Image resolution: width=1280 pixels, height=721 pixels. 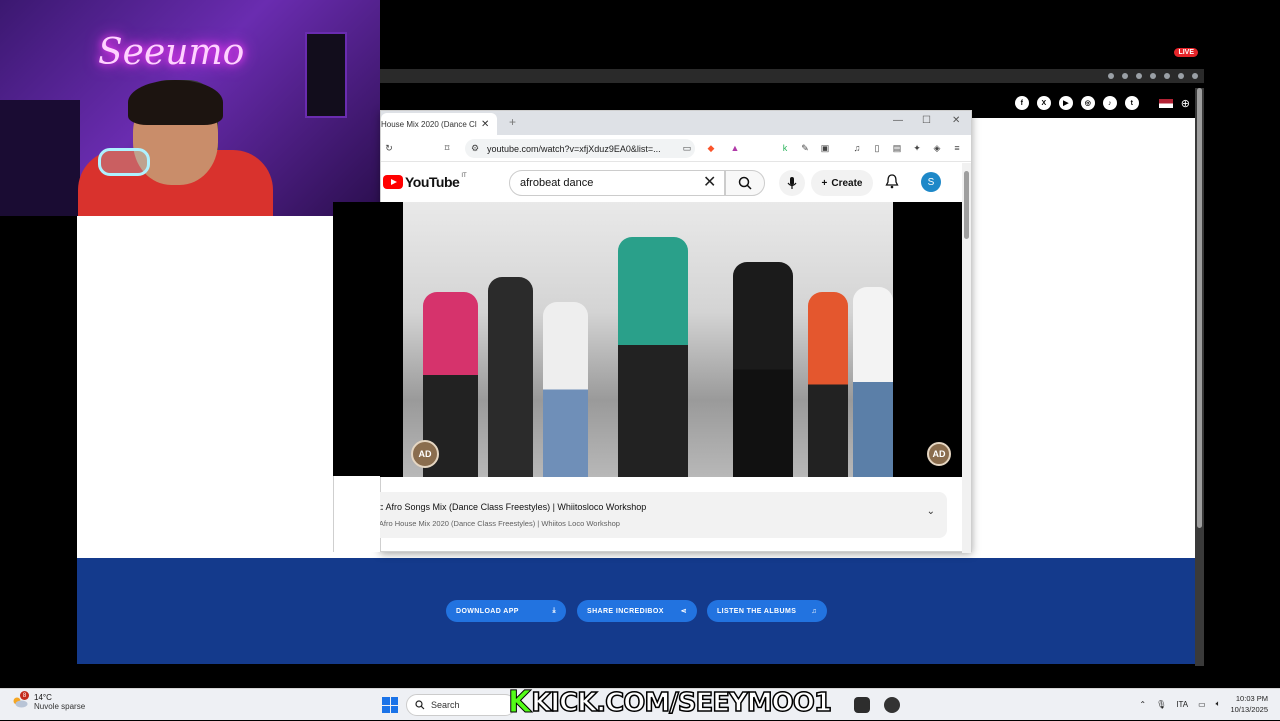 I want to click on extension-icon: ▣, so click(x=825, y=148).